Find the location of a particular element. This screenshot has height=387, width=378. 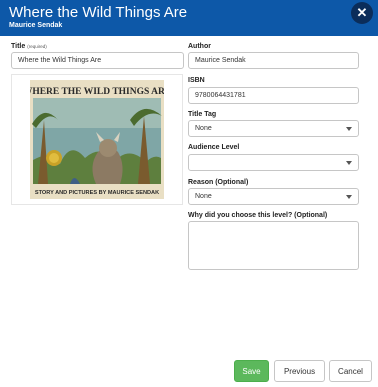

isbn-label: ISBN is located at coordinates (196, 80).